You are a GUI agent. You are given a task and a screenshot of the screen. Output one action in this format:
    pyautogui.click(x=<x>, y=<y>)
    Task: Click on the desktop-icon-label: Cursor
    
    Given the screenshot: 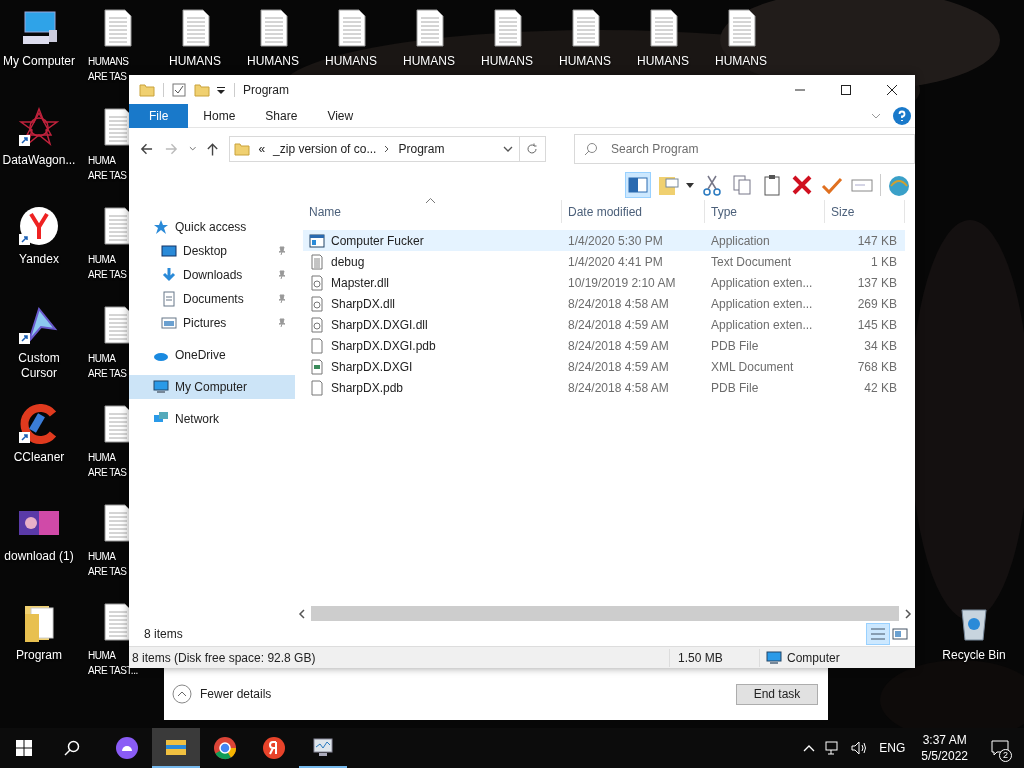 What is the action you would take?
    pyautogui.click(x=39, y=373)
    